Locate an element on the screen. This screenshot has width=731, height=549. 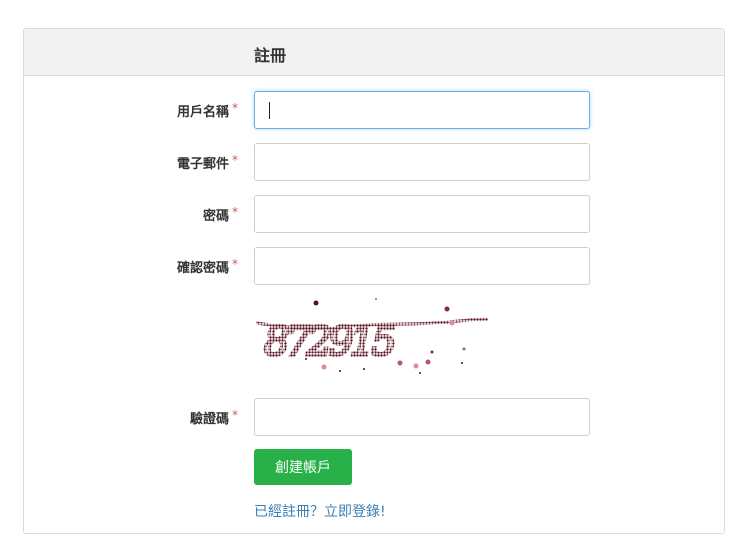
captcha-field is located at coordinates (422, 417).